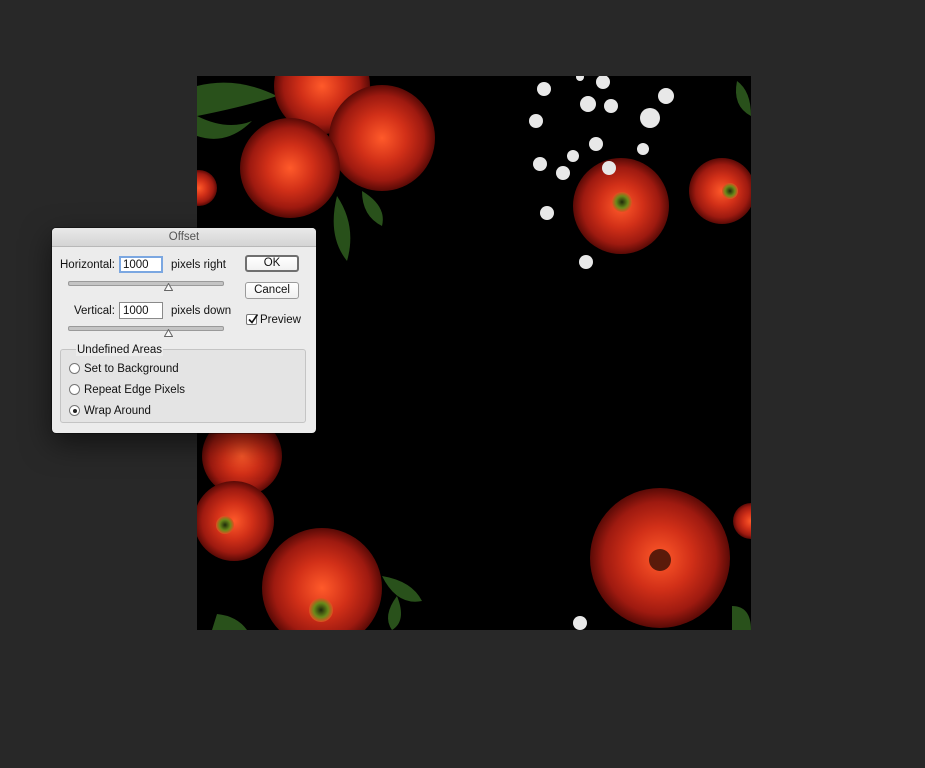 This screenshot has width=925, height=768. Describe the element at coordinates (168, 287) in the screenshot. I see `horizontal-slider-thumb` at that location.